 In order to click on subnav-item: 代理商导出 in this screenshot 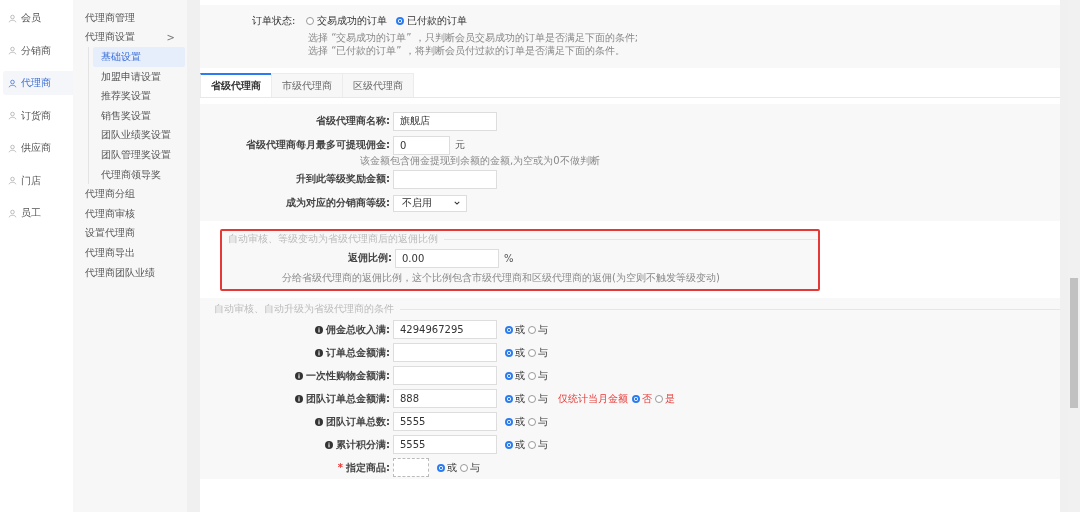, I will do `click(110, 252)`.